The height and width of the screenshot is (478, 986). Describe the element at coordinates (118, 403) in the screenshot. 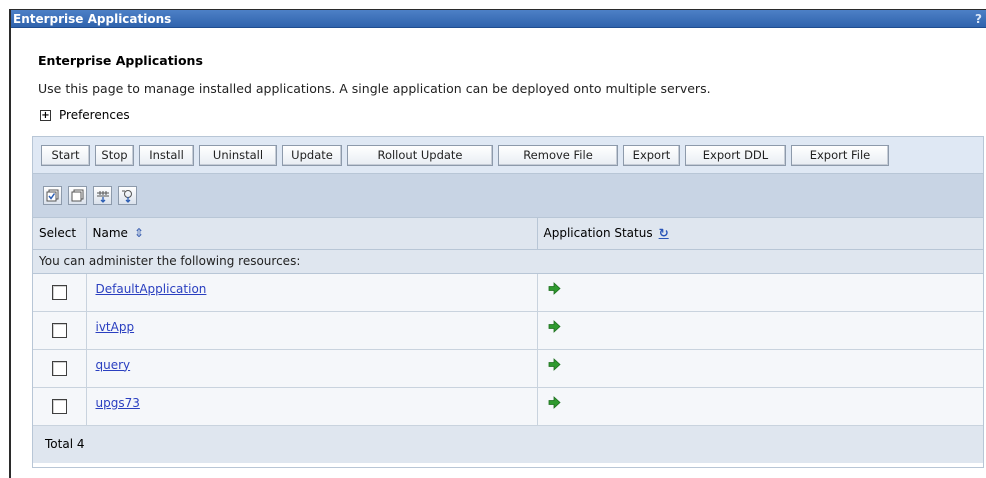

I see `app-link: upgs73` at that location.